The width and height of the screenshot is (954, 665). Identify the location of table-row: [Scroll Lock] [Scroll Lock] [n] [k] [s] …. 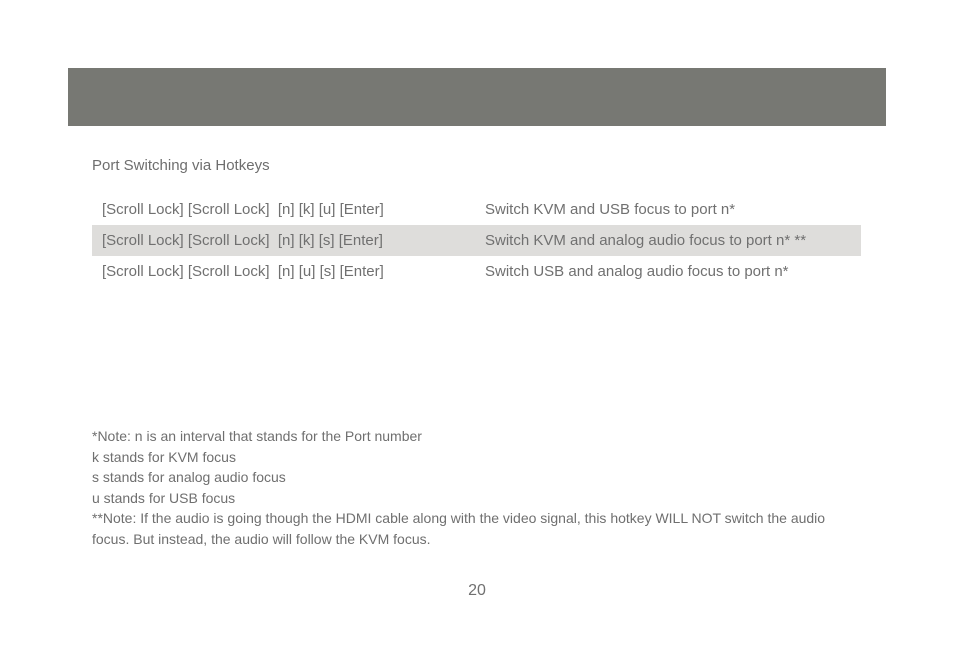
(476, 240).